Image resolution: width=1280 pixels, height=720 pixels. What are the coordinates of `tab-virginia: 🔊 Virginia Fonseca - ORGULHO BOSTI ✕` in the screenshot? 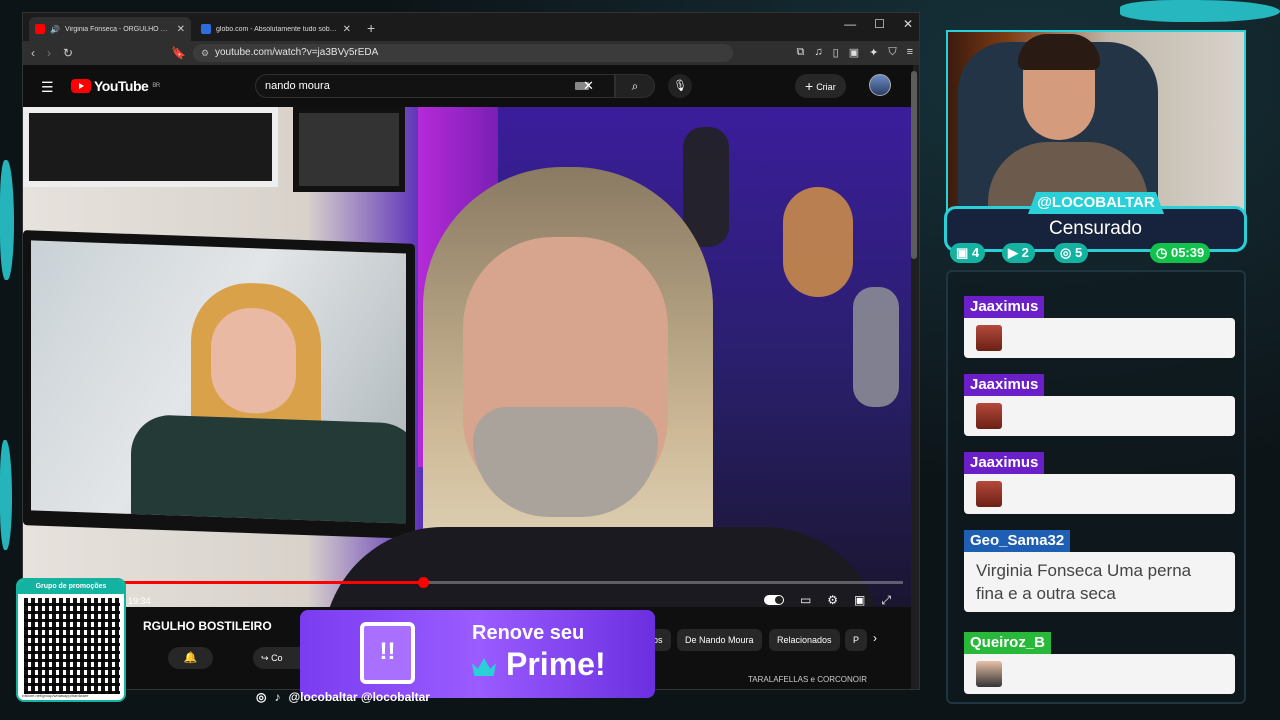 It's located at (110, 29).